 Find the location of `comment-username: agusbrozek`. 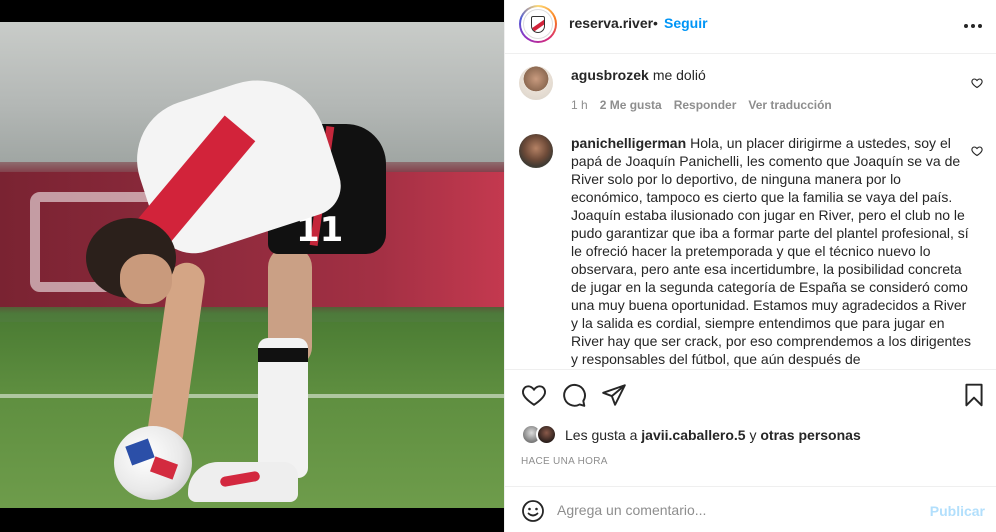

comment-username: agusbrozek is located at coordinates (610, 75).